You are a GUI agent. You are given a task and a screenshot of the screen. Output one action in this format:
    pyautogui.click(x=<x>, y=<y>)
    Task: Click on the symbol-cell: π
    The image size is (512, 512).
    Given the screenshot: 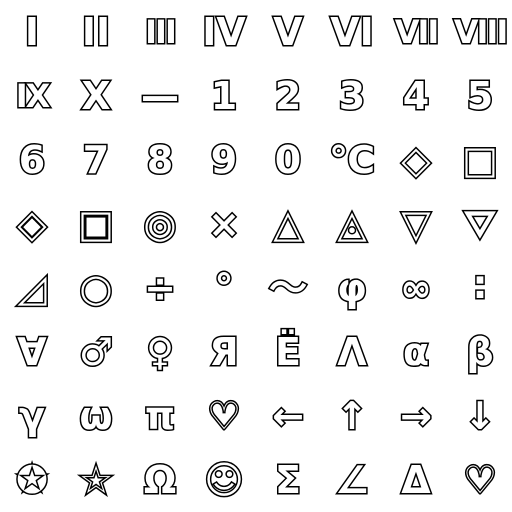 What is the action you would take?
    pyautogui.click(x=160, y=416)
    